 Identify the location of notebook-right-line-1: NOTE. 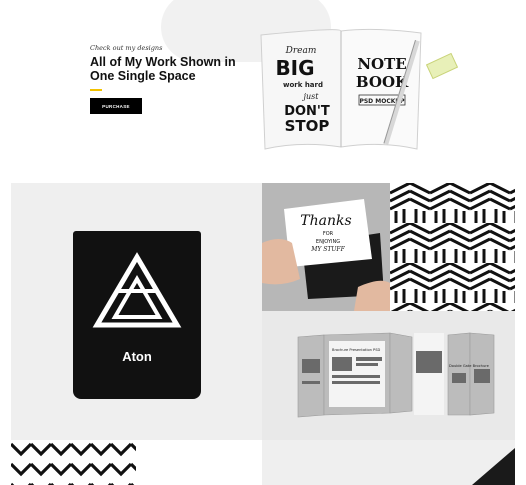
(381, 64).